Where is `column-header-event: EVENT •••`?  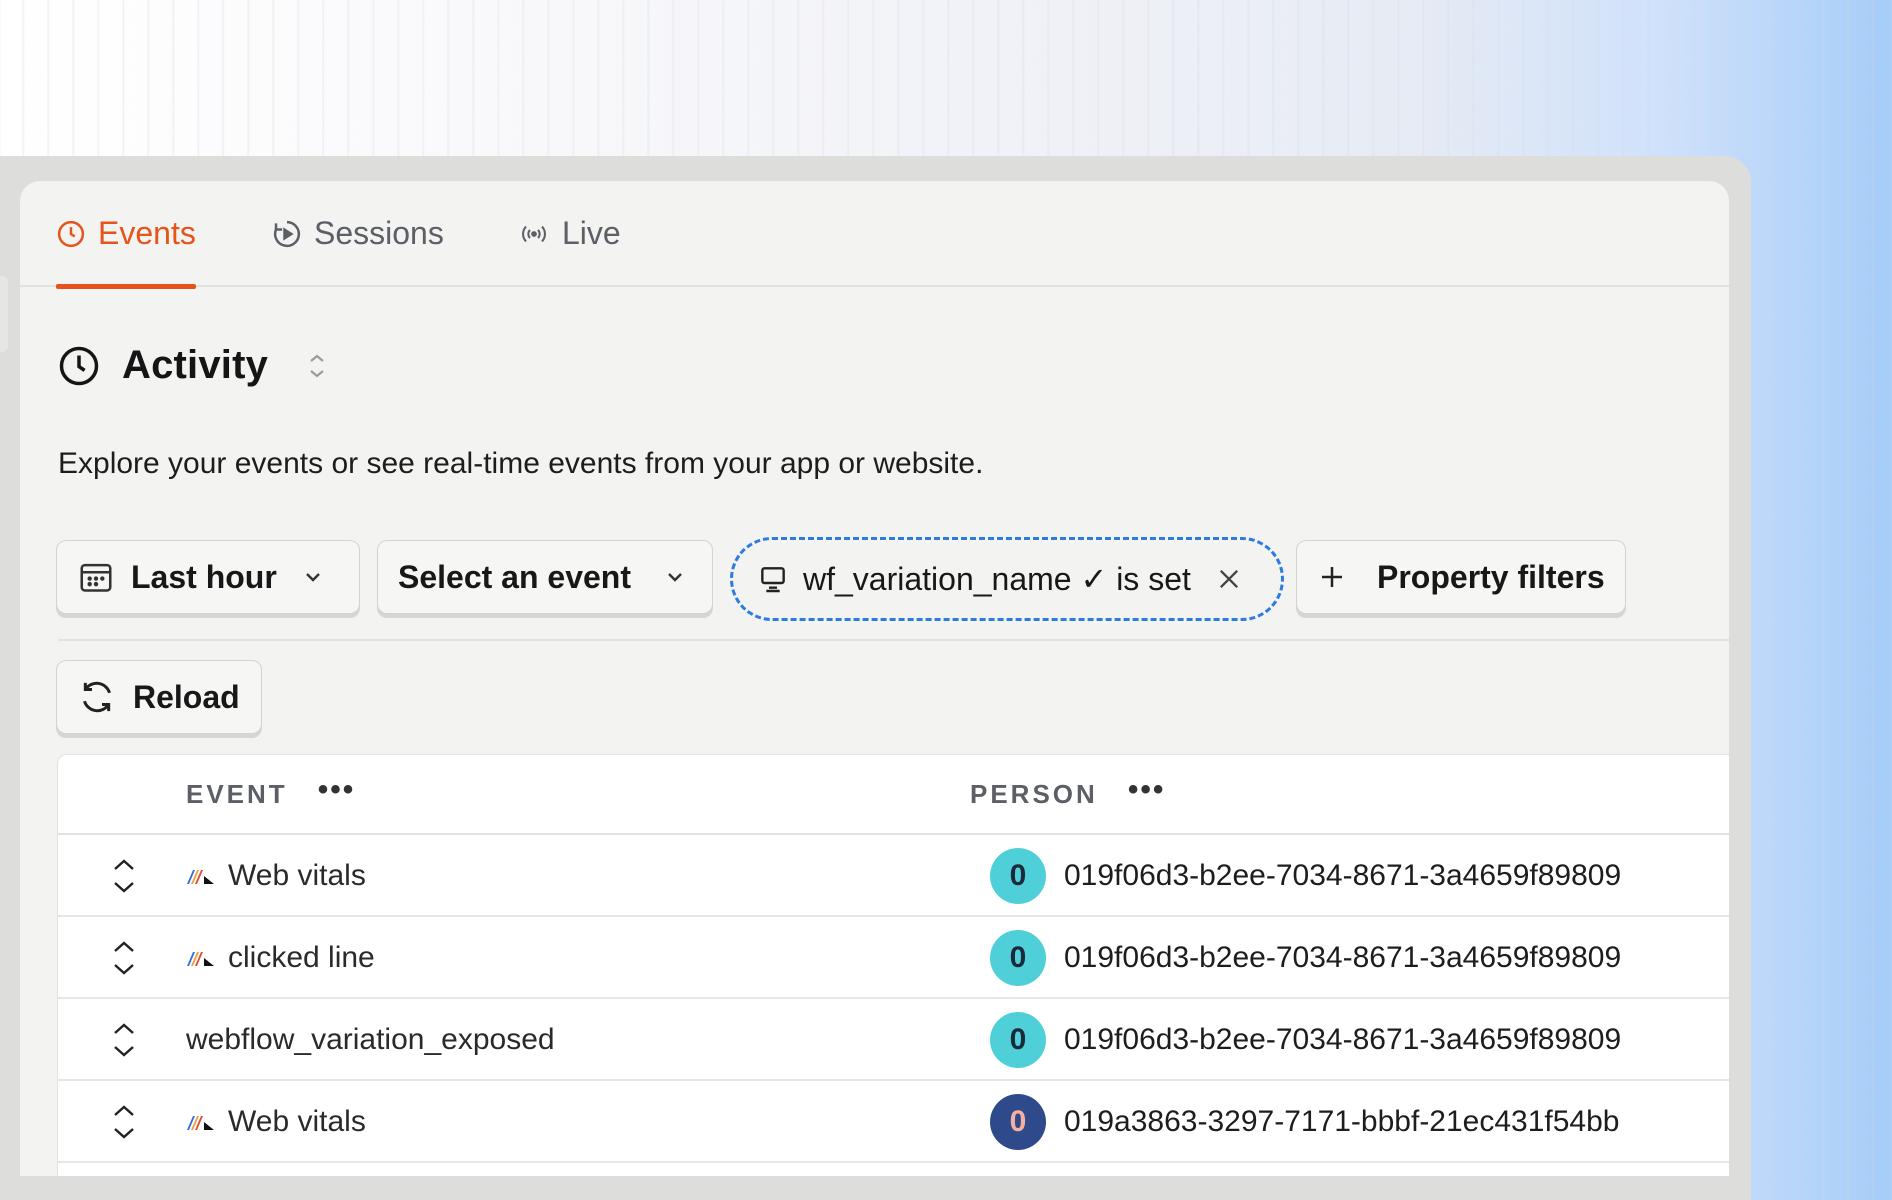
column-header-event: EVENT ••• is located at coordinates (270, 791).